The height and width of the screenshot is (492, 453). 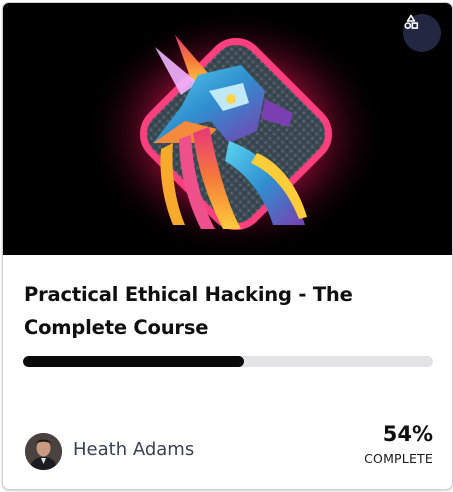 I want to click on author-name: Heath Adams, so click(x=134, y=449).